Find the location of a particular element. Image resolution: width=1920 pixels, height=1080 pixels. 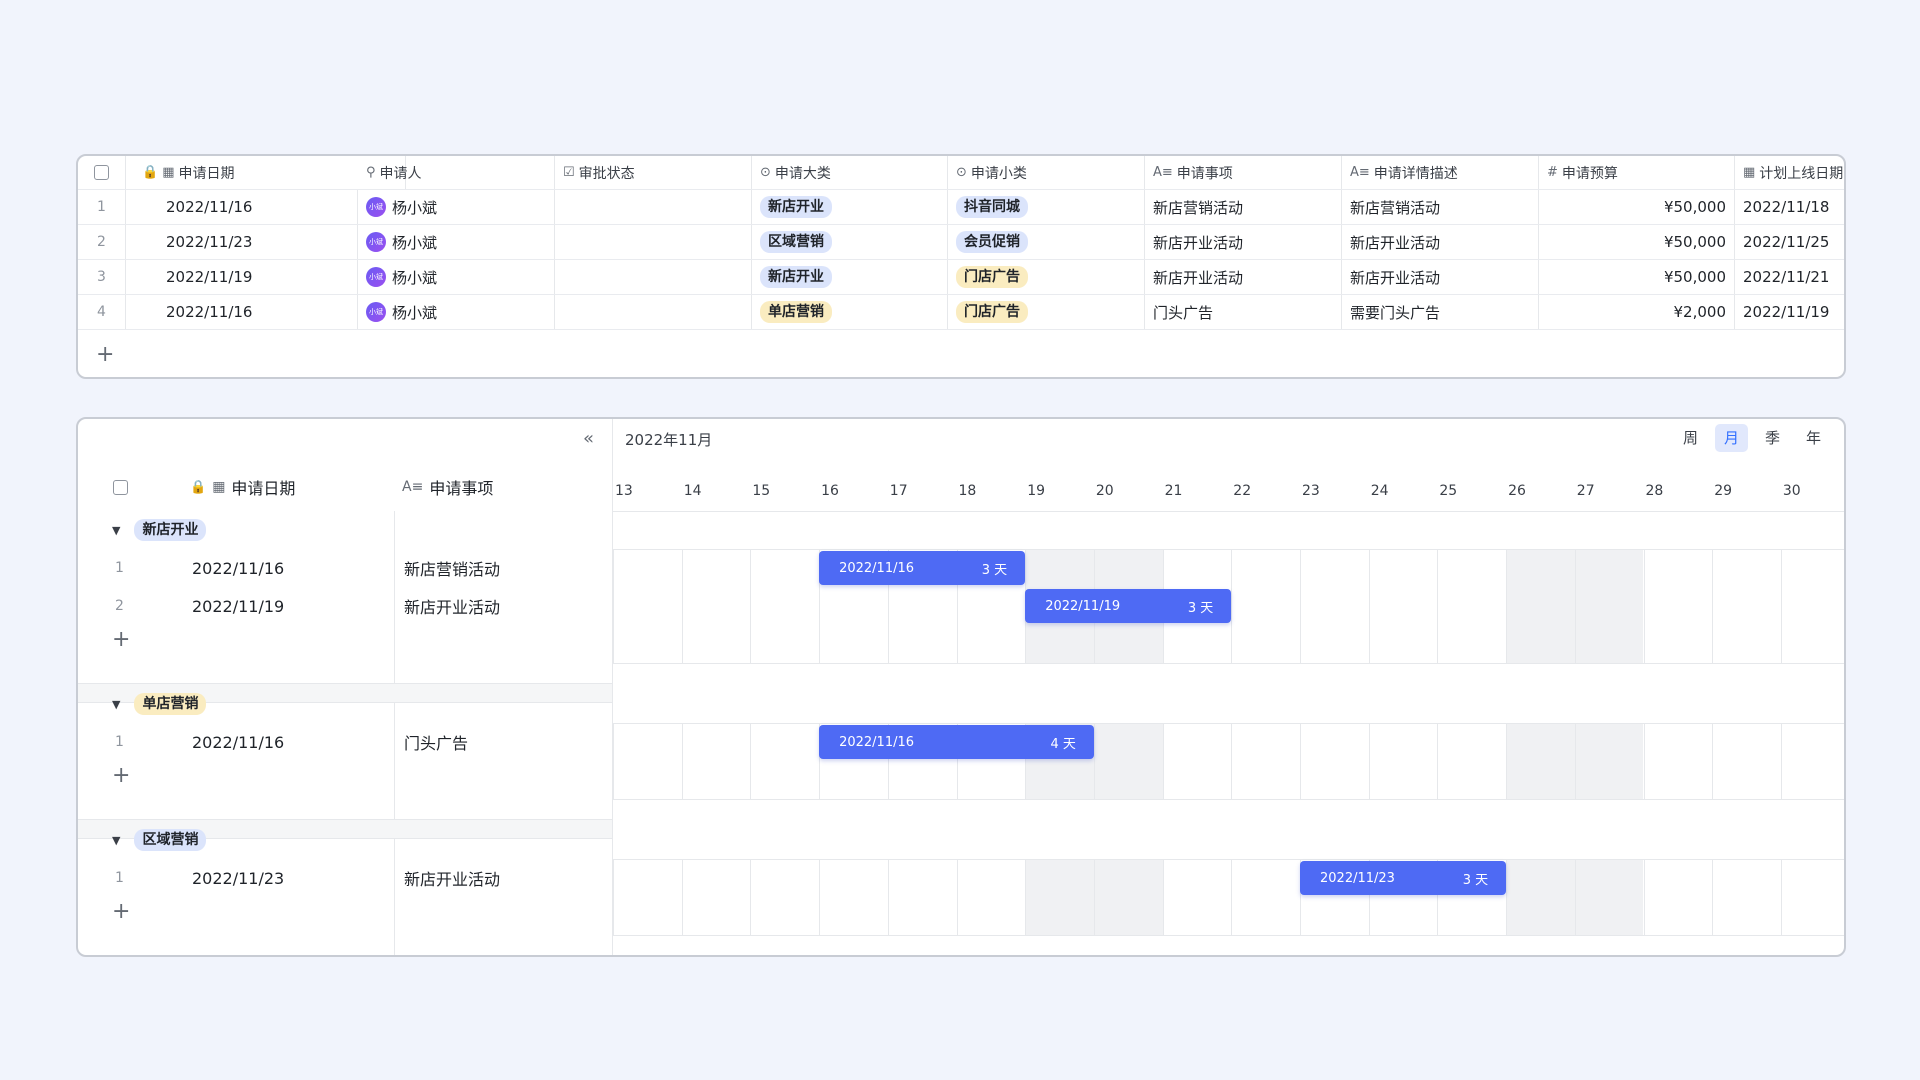

column-header-label: 申请日期 is located at coordinates (263, 488).